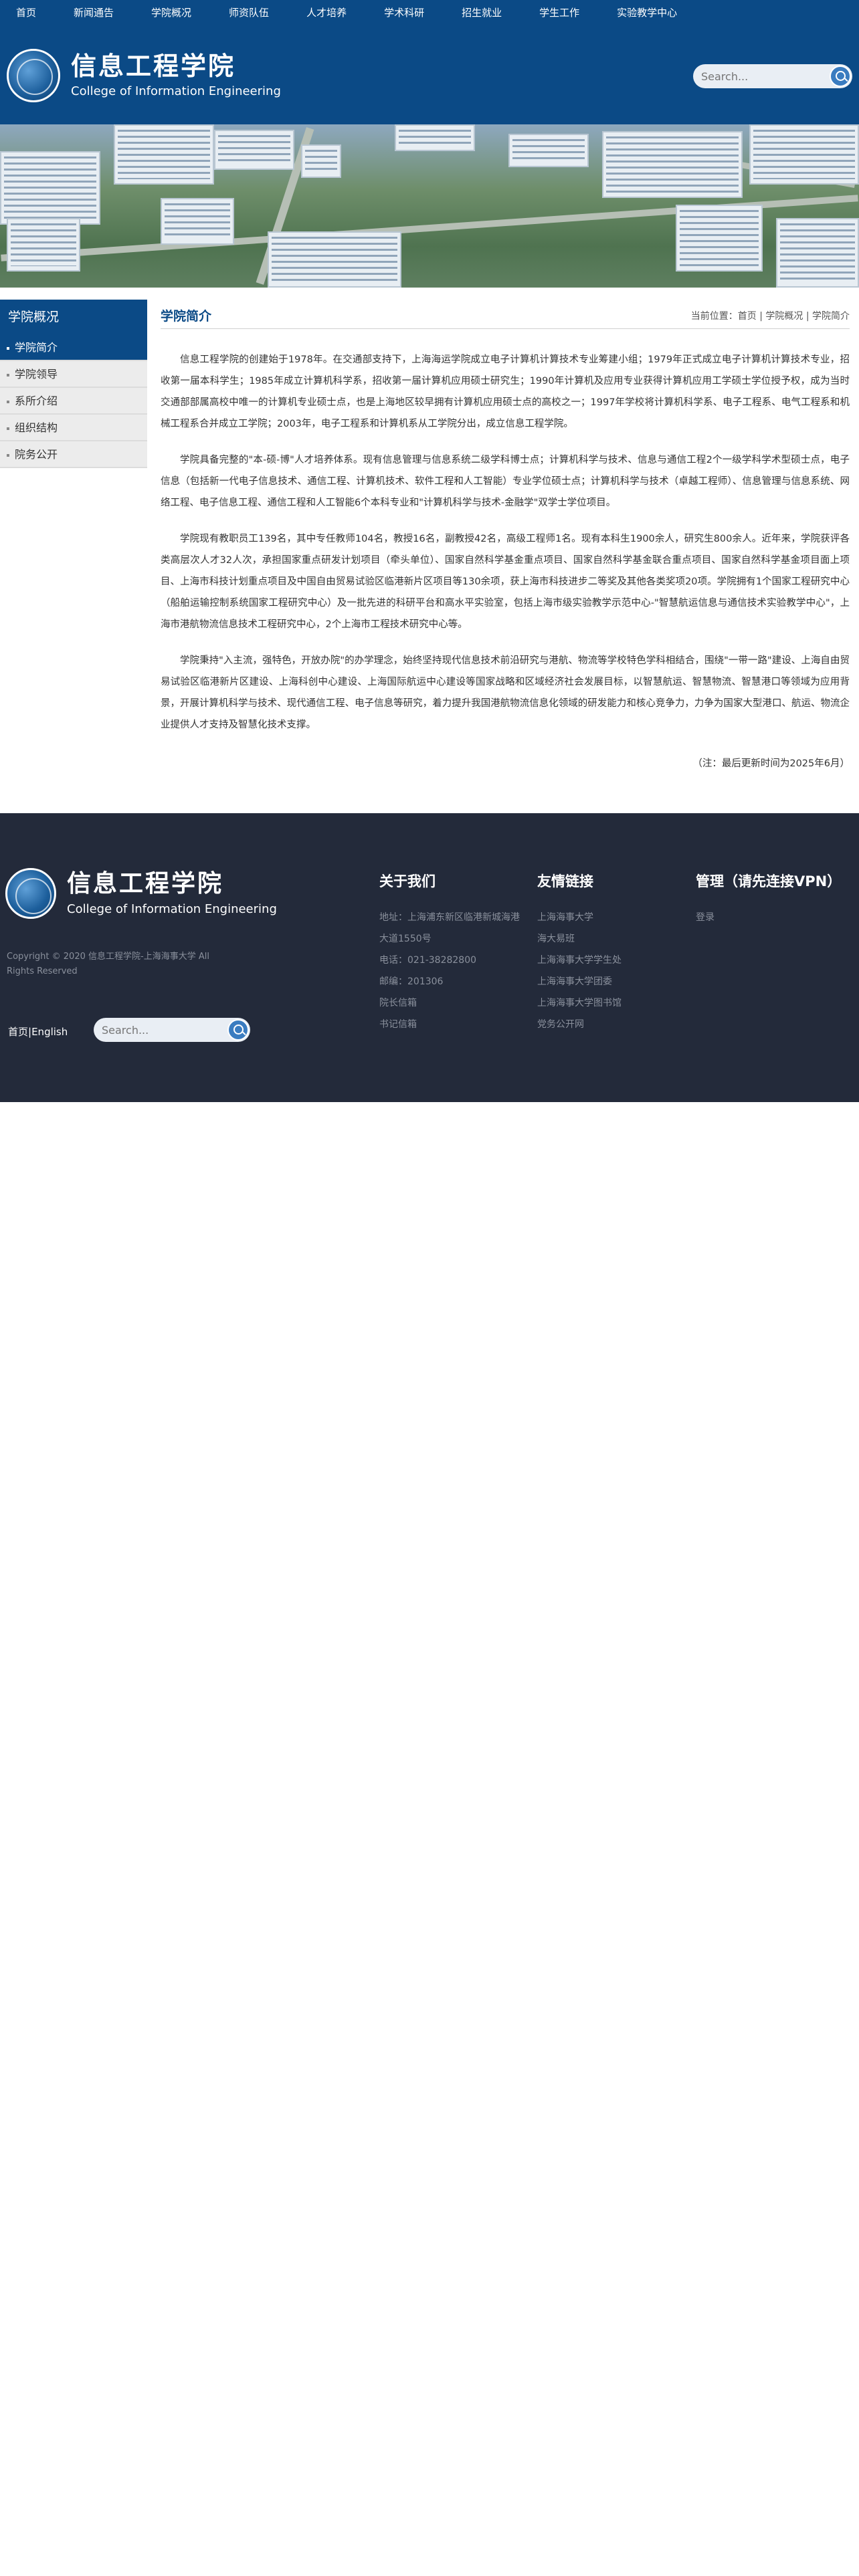 The width and height of the screenshot is (859, 2576). Describe the element at coordinates (559, 12) in the screenshot. I see `nav-students: 学生工作` at that location.